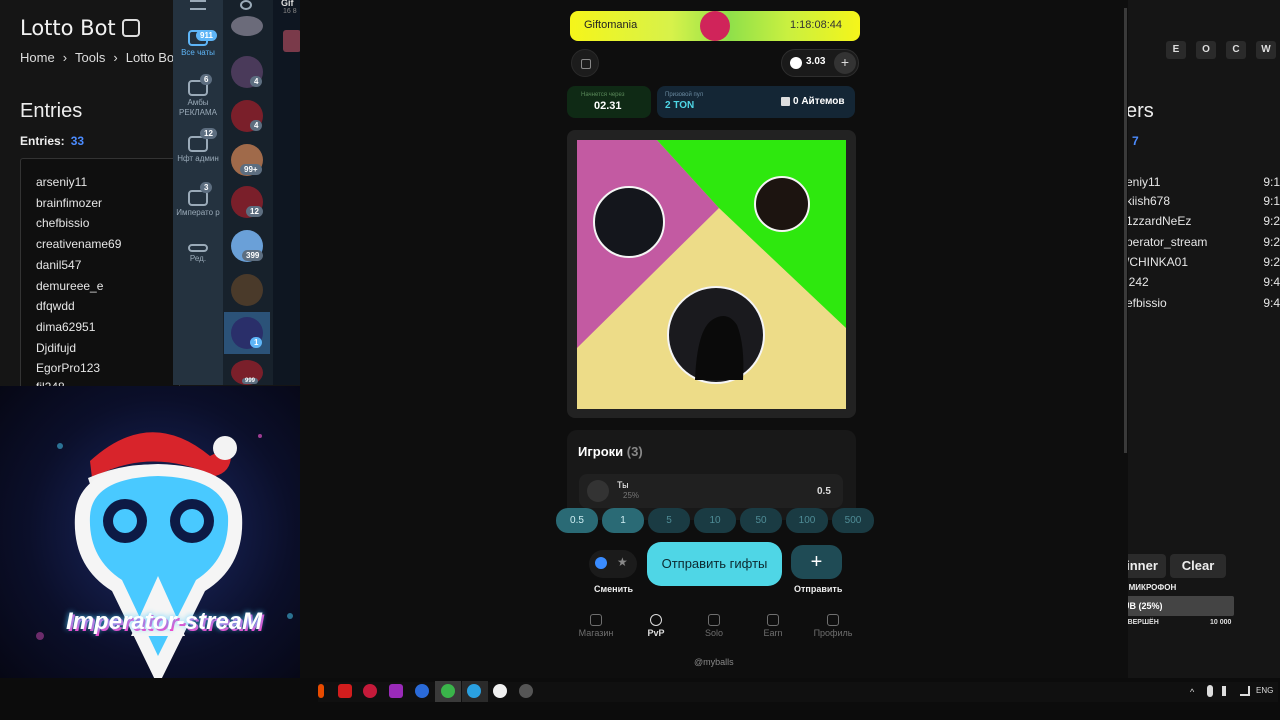 The image size is (1280, 720). I want to click on key-button-e: E, so click(1176, 50).